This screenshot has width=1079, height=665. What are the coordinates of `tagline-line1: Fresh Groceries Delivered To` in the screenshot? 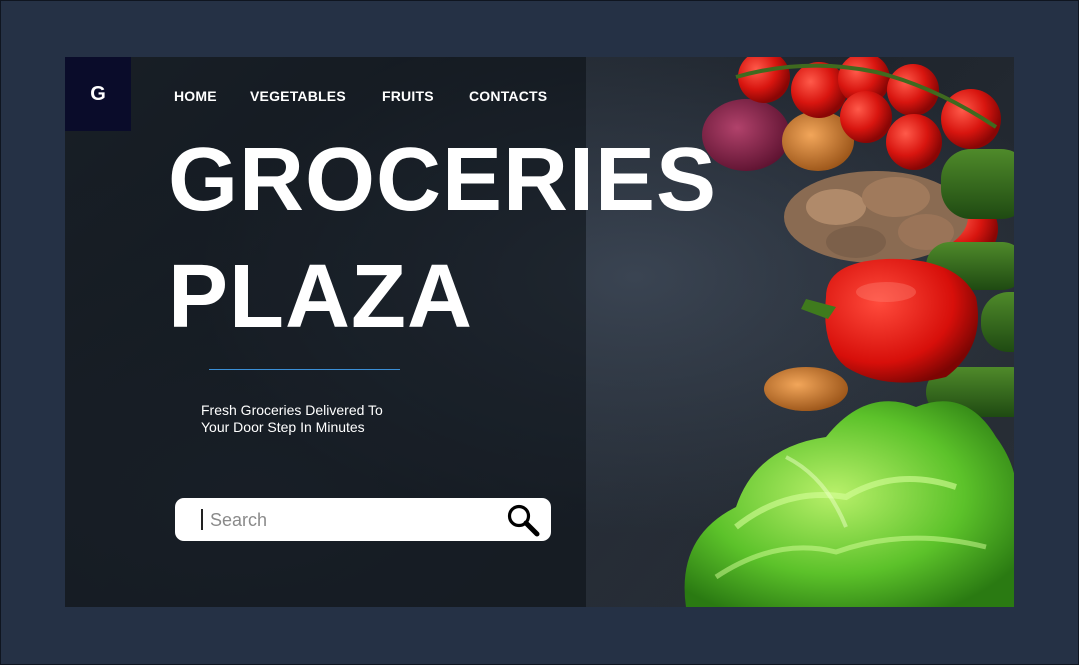 It's located at (292, 410).